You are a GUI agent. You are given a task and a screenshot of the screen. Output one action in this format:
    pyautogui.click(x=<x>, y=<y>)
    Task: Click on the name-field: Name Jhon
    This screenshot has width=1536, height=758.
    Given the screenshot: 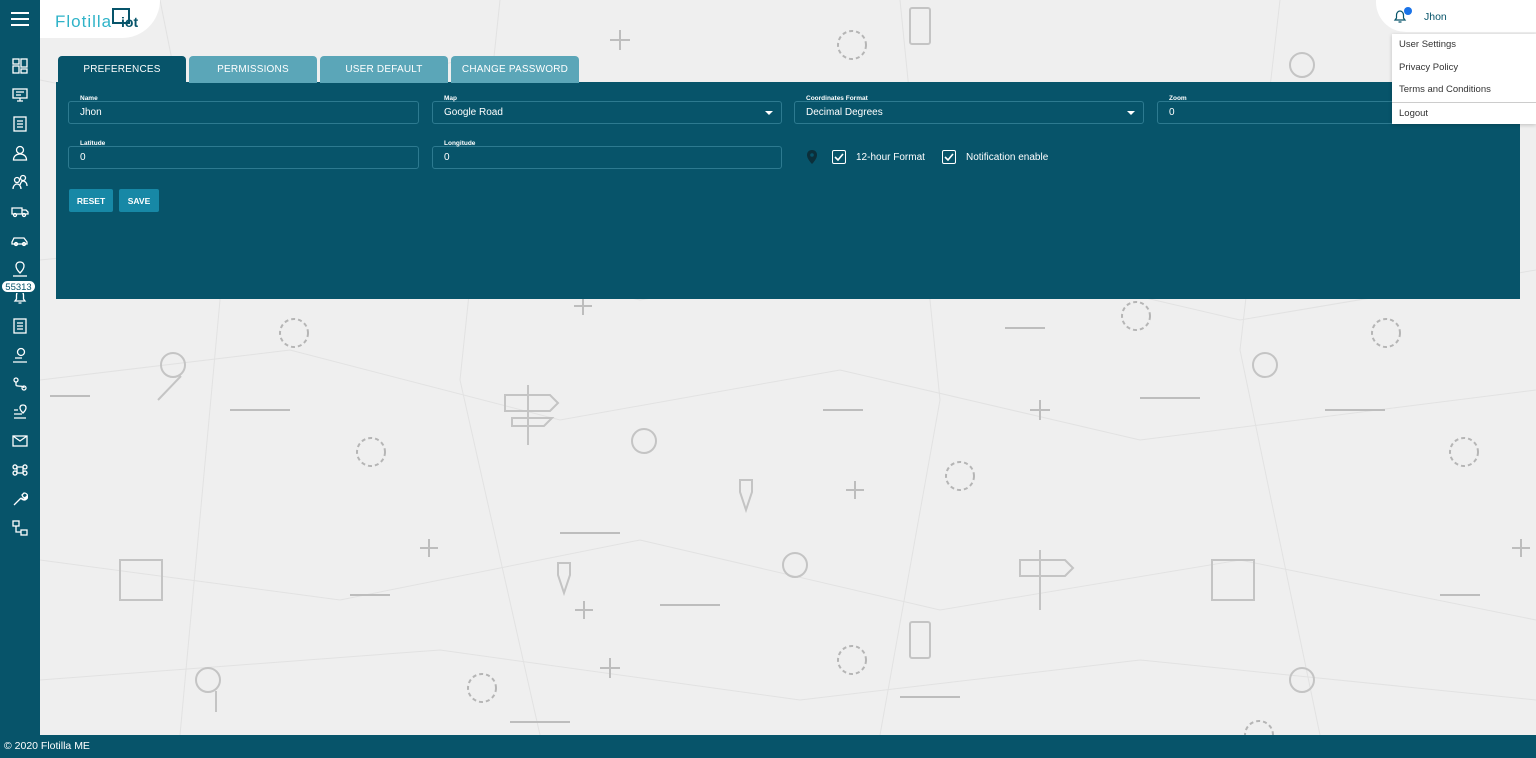 What is the action you would take?
    pyautogui.click(x=243, y=109)
    